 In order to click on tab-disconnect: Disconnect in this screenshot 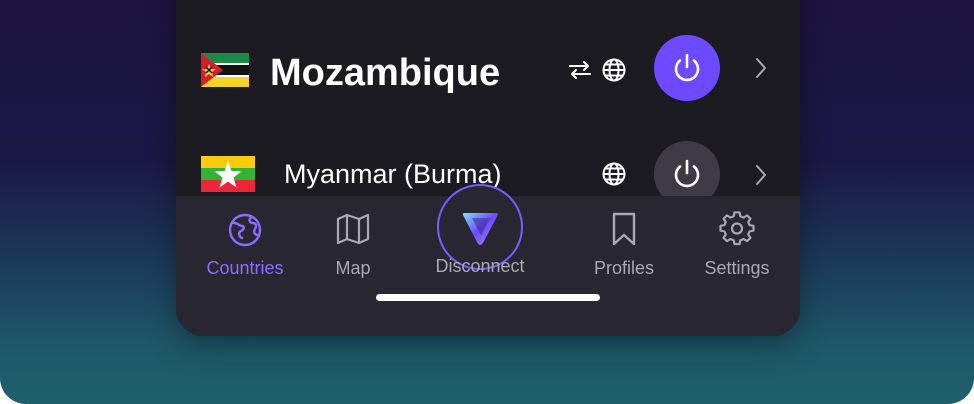, I will do `click(480, 240)`.